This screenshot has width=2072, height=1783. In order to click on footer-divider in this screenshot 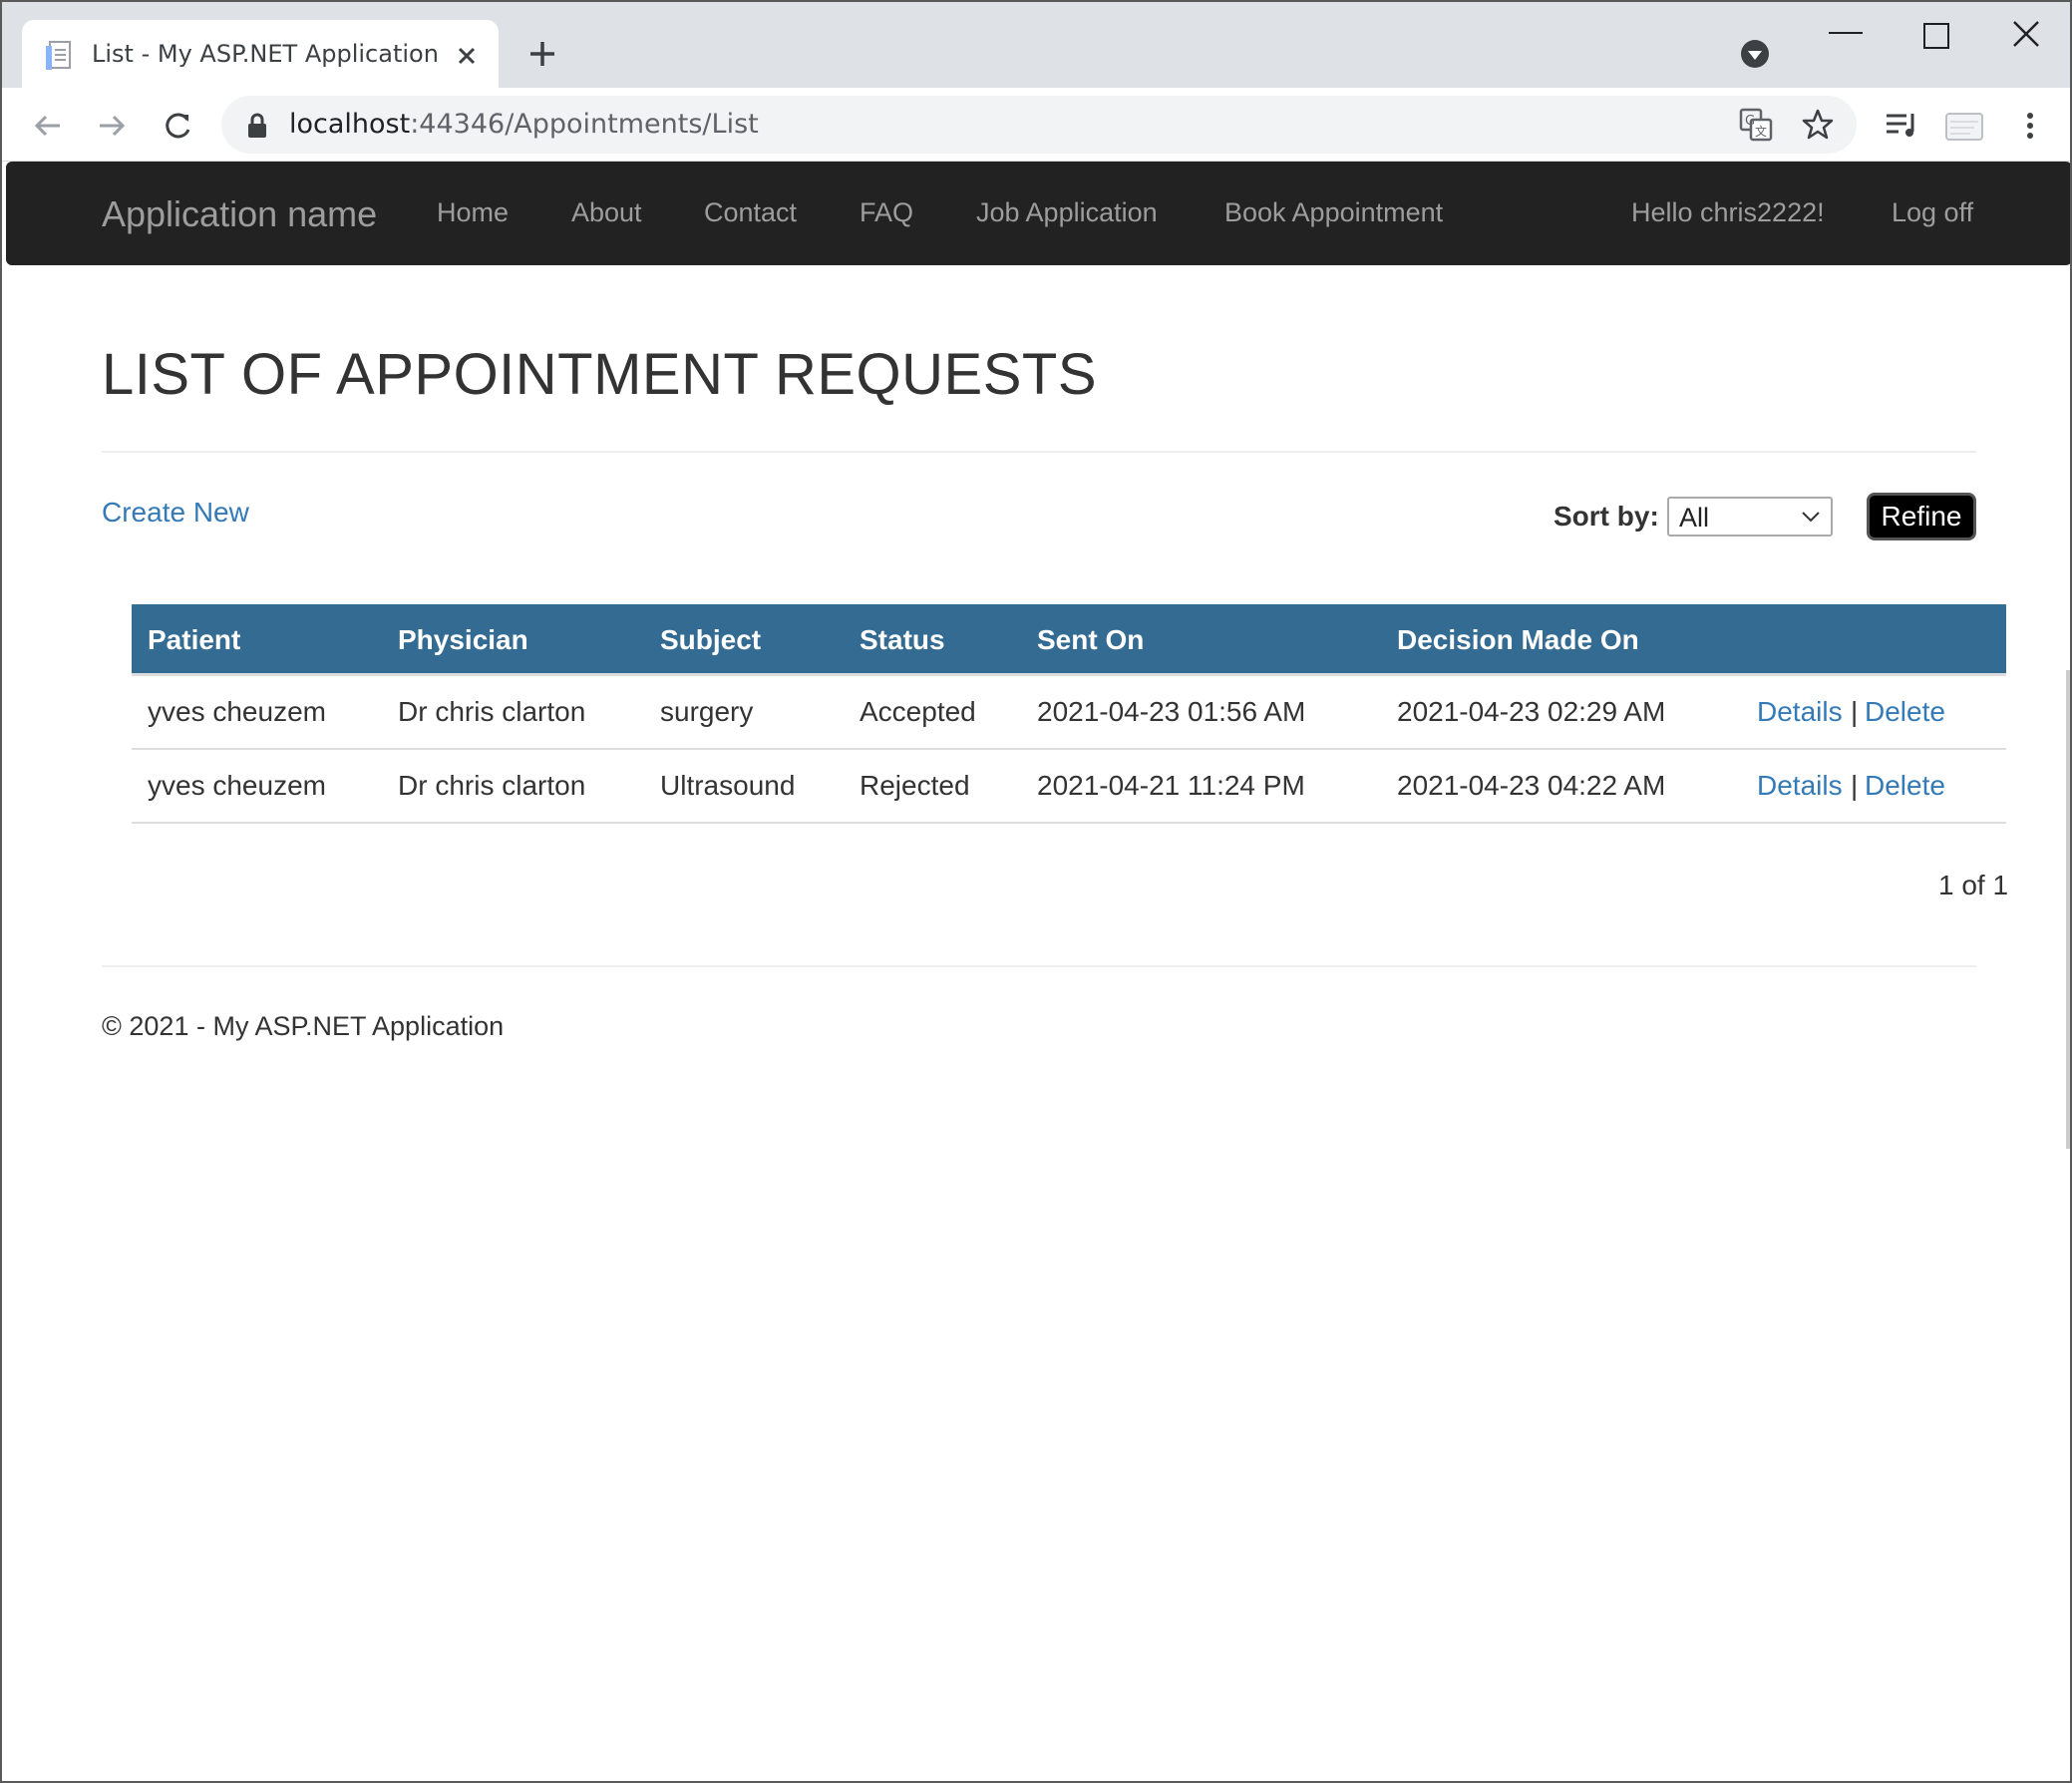, I will do `click(1039, 966)`.